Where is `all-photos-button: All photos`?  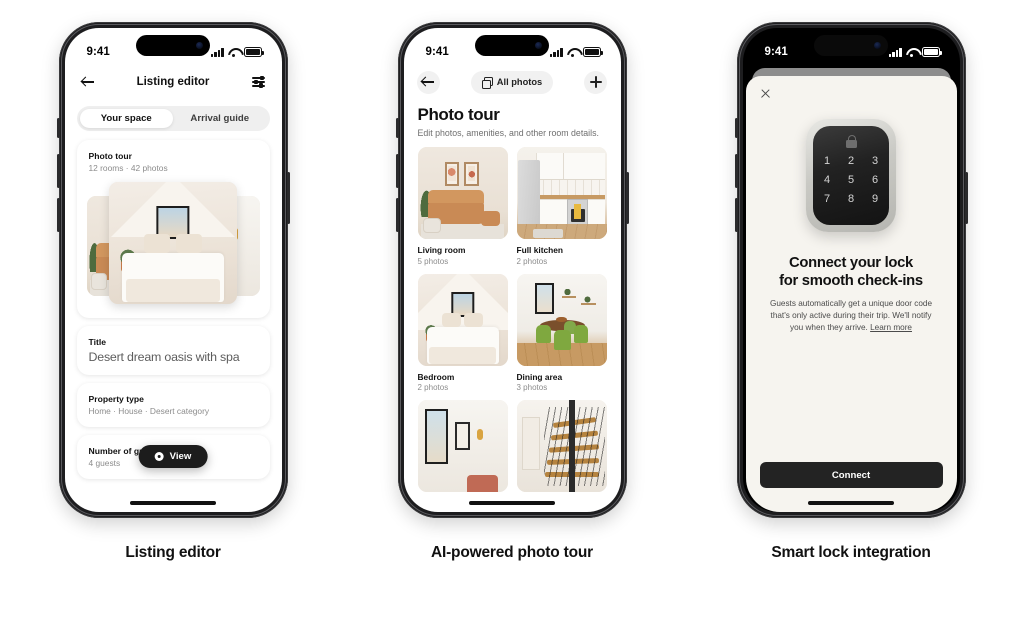
all-photos-button: All photos is located at coordinates (512, 82).